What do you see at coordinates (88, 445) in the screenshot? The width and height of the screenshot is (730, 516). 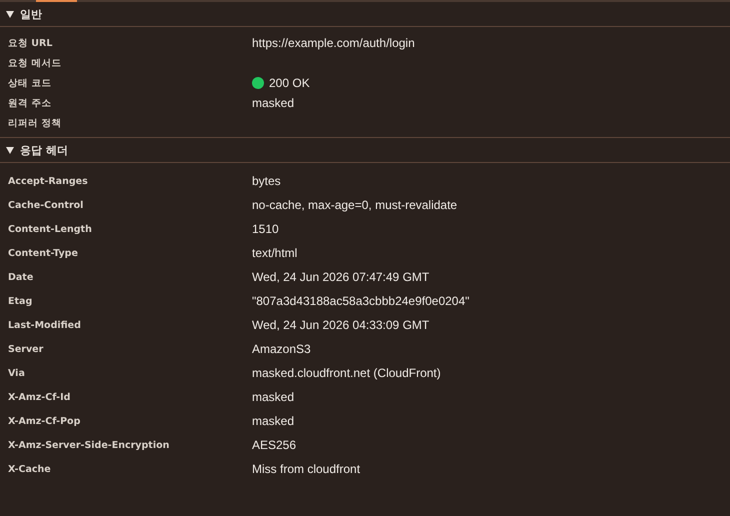 I see `header-name: X-Amz-Server-Side-Encryption` at bounding box center [88, 445].